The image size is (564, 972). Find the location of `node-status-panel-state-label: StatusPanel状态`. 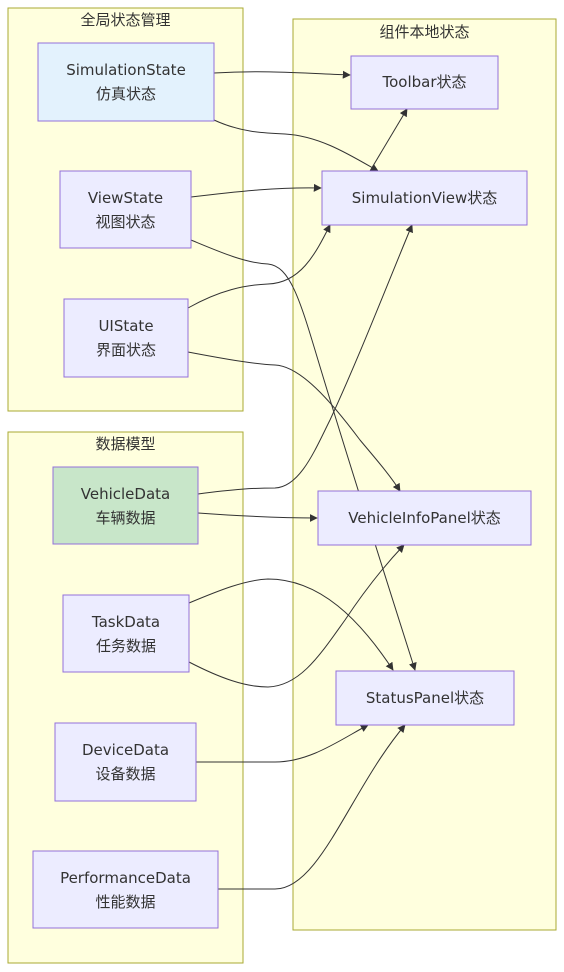

node-status-panel-state-label: StatusPanel状态 is located at coordinates (425, 698).